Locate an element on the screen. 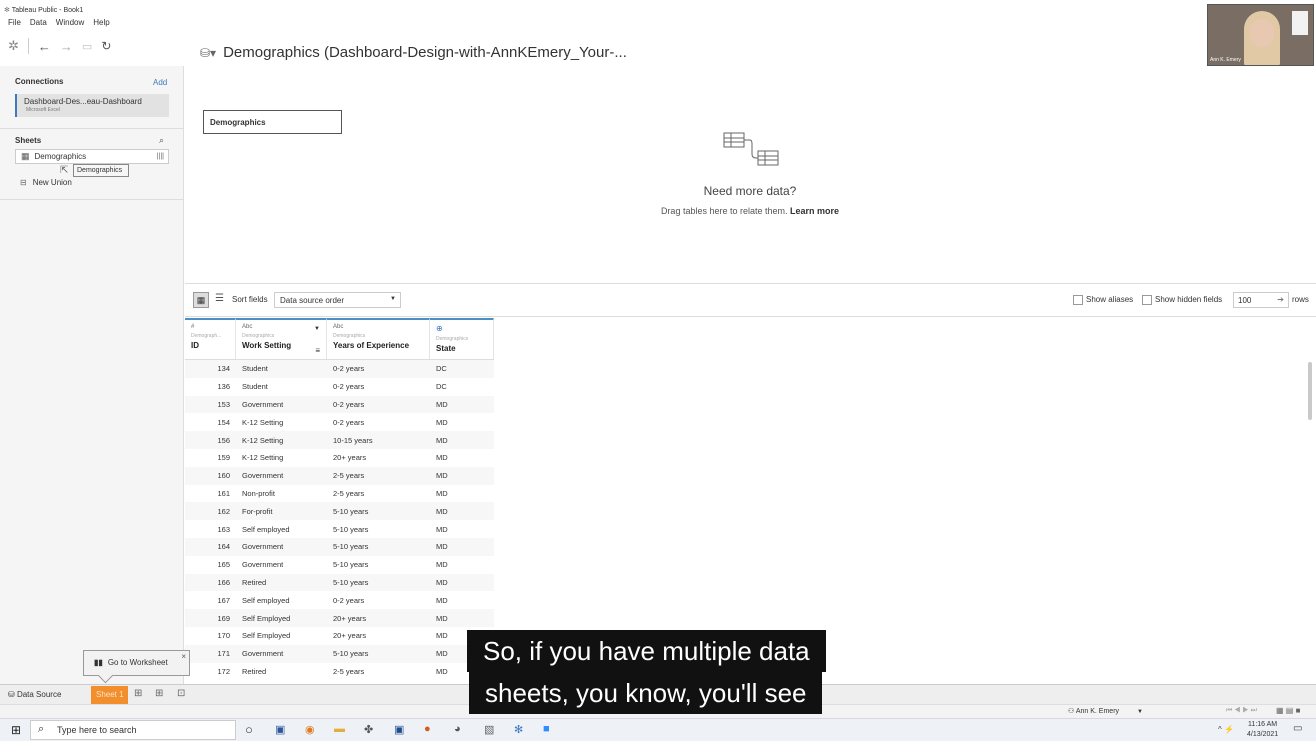 Image resolution: width=1316 pixels, height=741 pixels. webcam-label: Ann K. Emery is located at coordinates (1225, 60).